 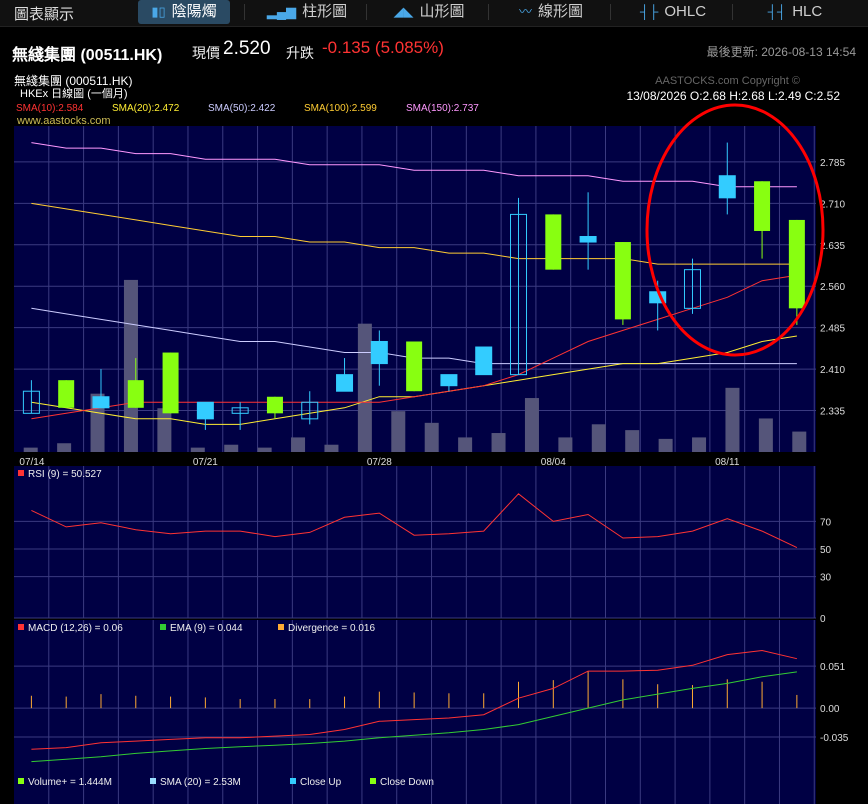 I want to click on tab-line-chart: 〰線形圖, so click(x=551, y=12).